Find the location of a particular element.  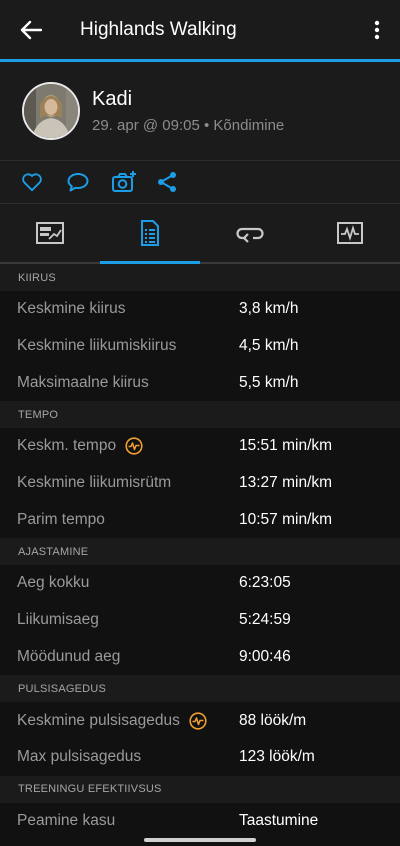

avatar-photo is located at coordinates (51, 111).